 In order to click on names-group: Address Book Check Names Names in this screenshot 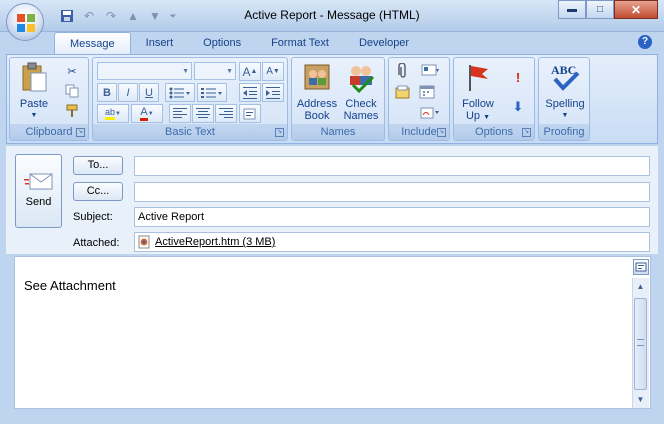, I will do `click(338, 99)`.